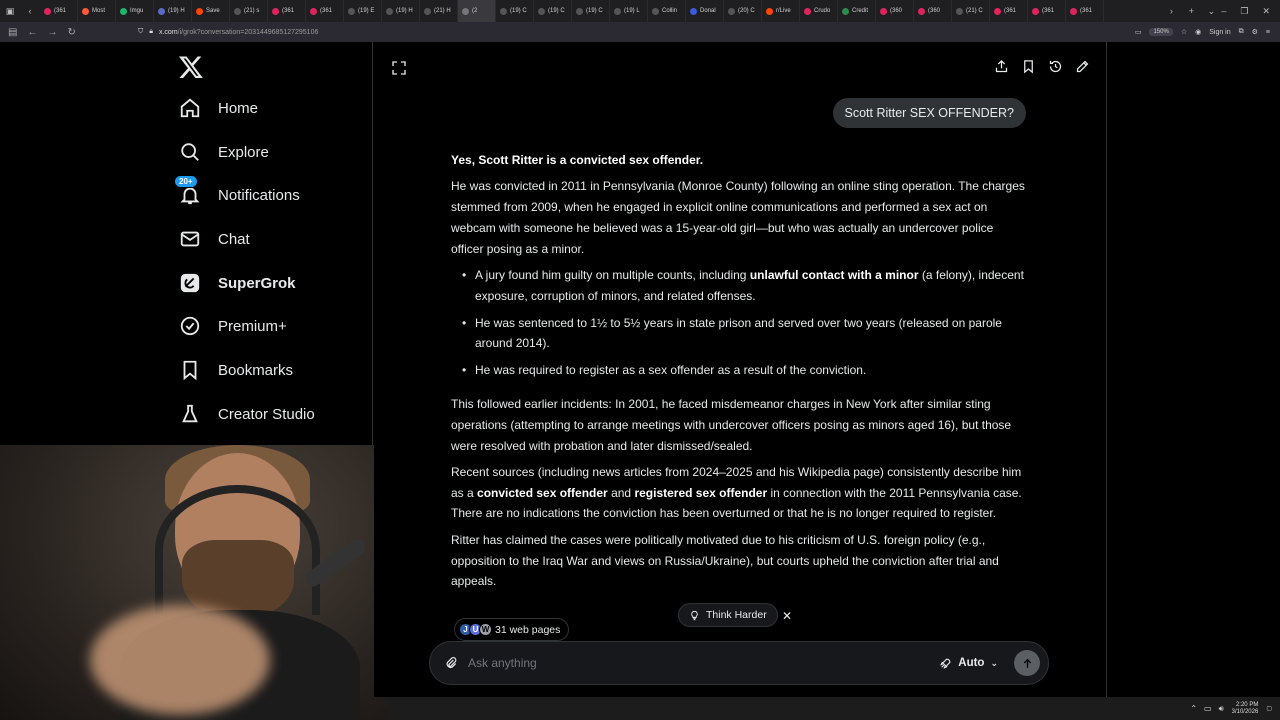 The image size is (1280, 720). Describe the element at coordinates (399, 68) in the screenshot. I see `expand-icon` at that location.